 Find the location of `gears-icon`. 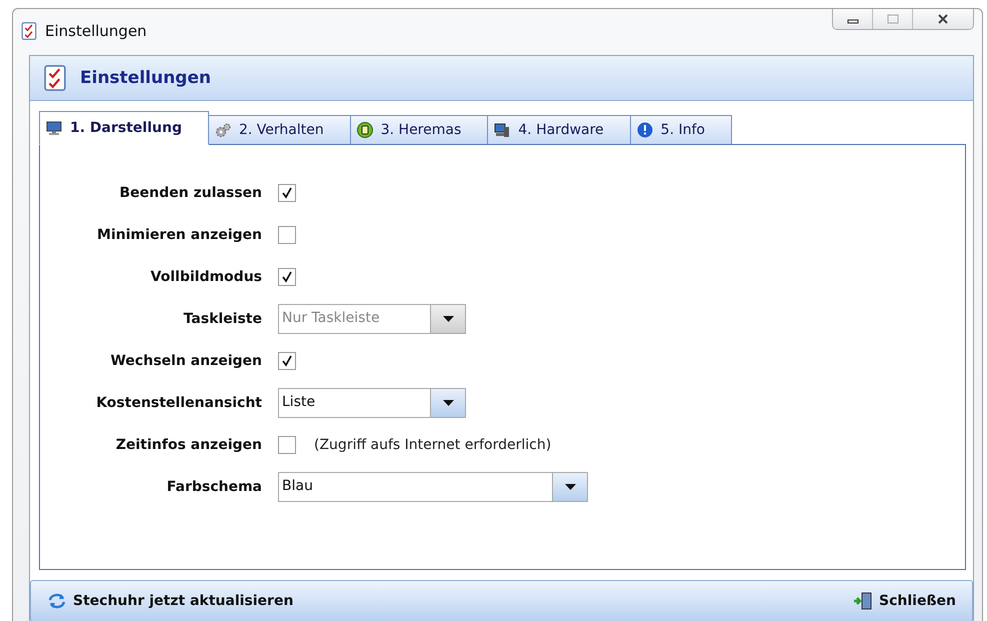

gears-icon is located at coordinates (222, 130).